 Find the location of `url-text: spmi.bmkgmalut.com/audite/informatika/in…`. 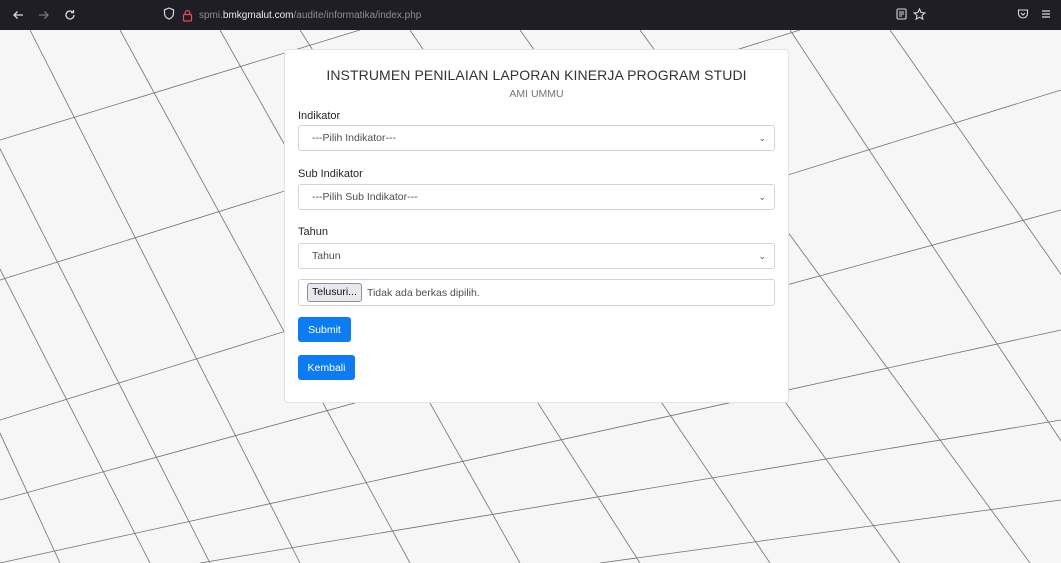

url-text: spmi.bmkgmalut.com/audite/informatika/in… is located at coordinates (310, 15).